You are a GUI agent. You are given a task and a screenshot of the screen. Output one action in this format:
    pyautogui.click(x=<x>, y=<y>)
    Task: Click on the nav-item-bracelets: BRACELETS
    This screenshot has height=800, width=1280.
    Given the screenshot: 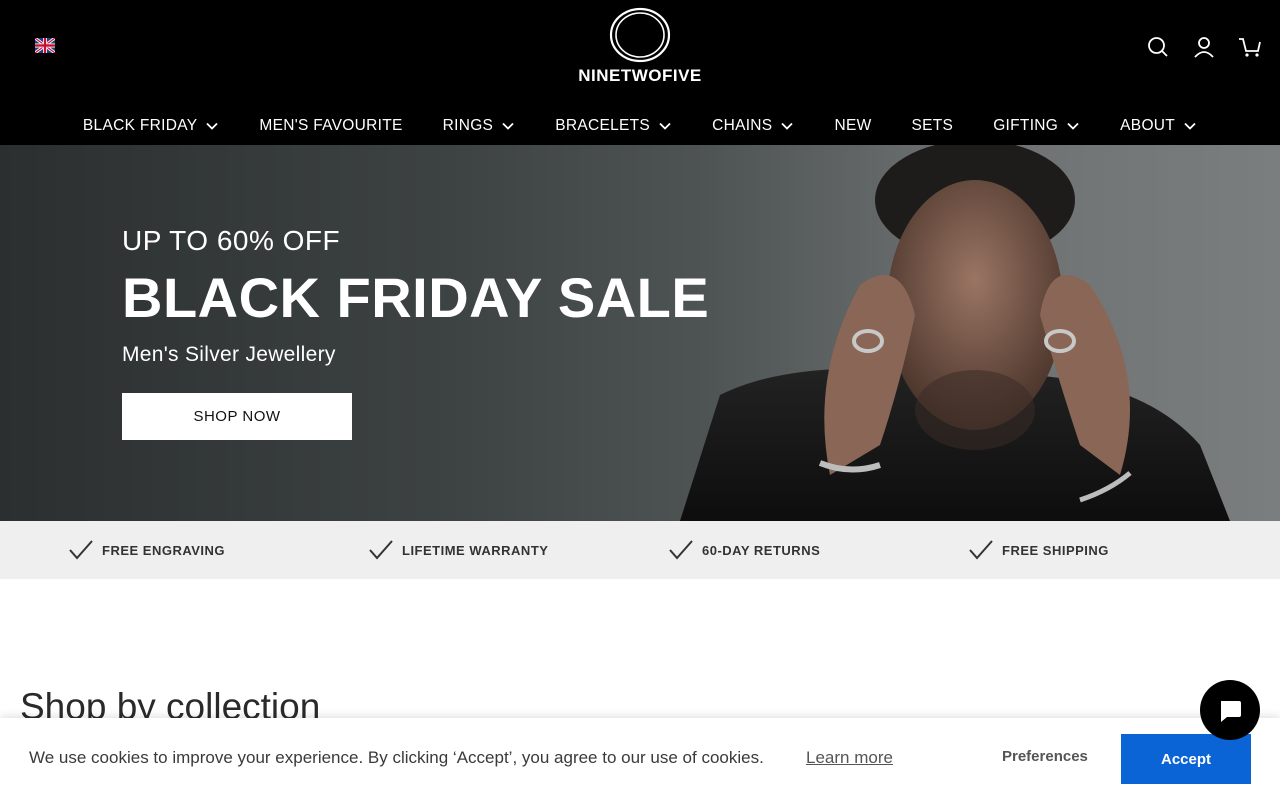 What is the action you would take?
    pyautogui.click(x=613, y=126)
    